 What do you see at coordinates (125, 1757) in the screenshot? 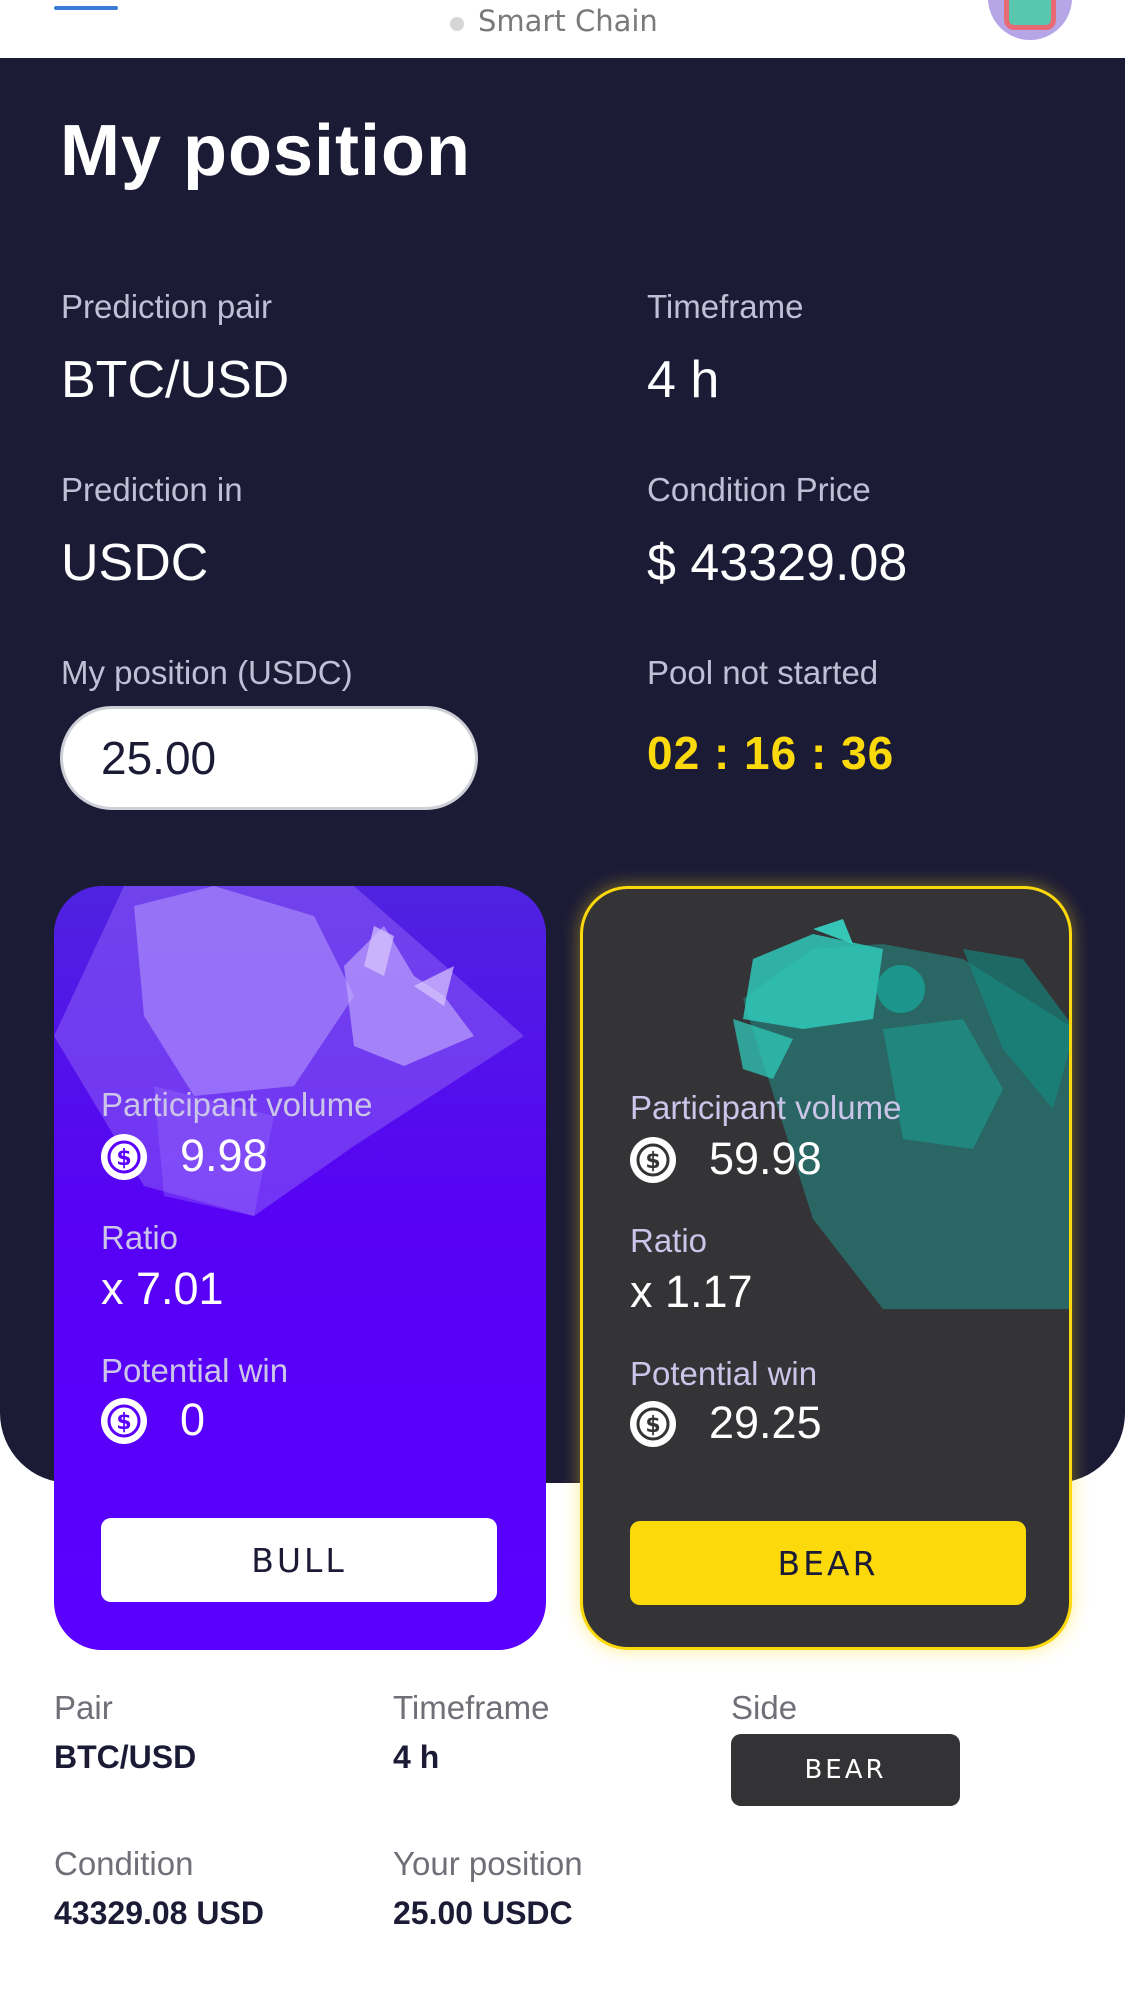
I see `summary-pair-value: BTC/USD` at bounding box center [125, 1757].